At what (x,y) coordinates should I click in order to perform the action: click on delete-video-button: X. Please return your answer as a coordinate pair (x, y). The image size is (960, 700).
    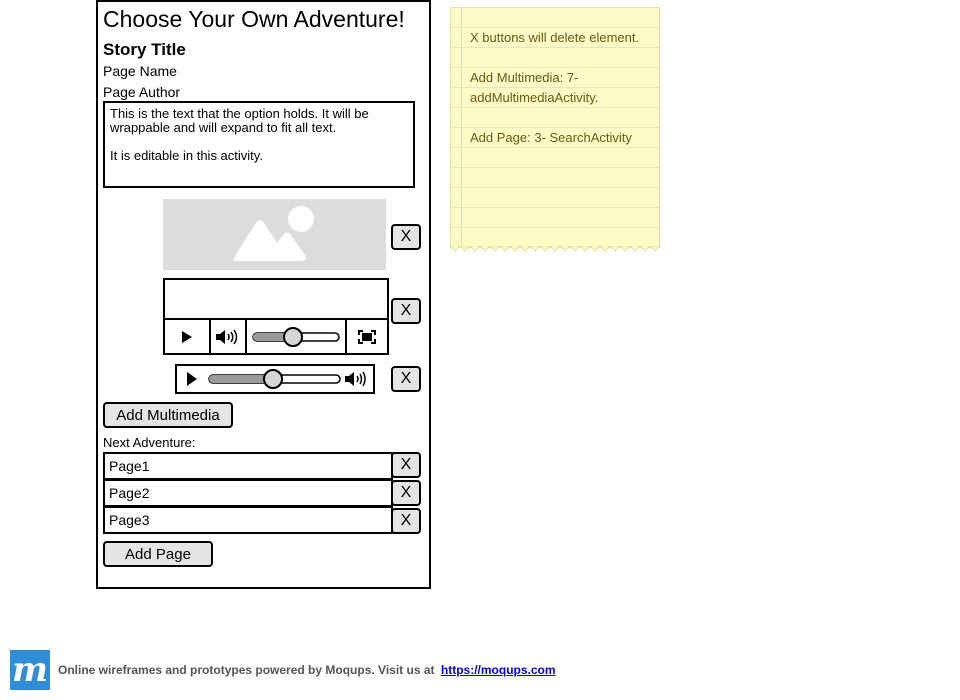
    Looking at the image, I should click on (406, 311).